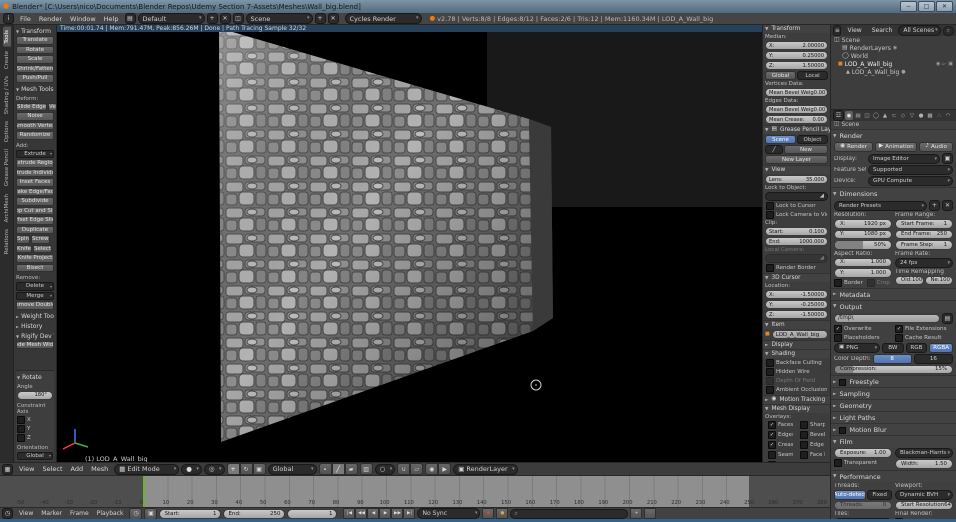  I want to click on overlay-face-marks-checkbox: Face Ma, so click(812, 455).